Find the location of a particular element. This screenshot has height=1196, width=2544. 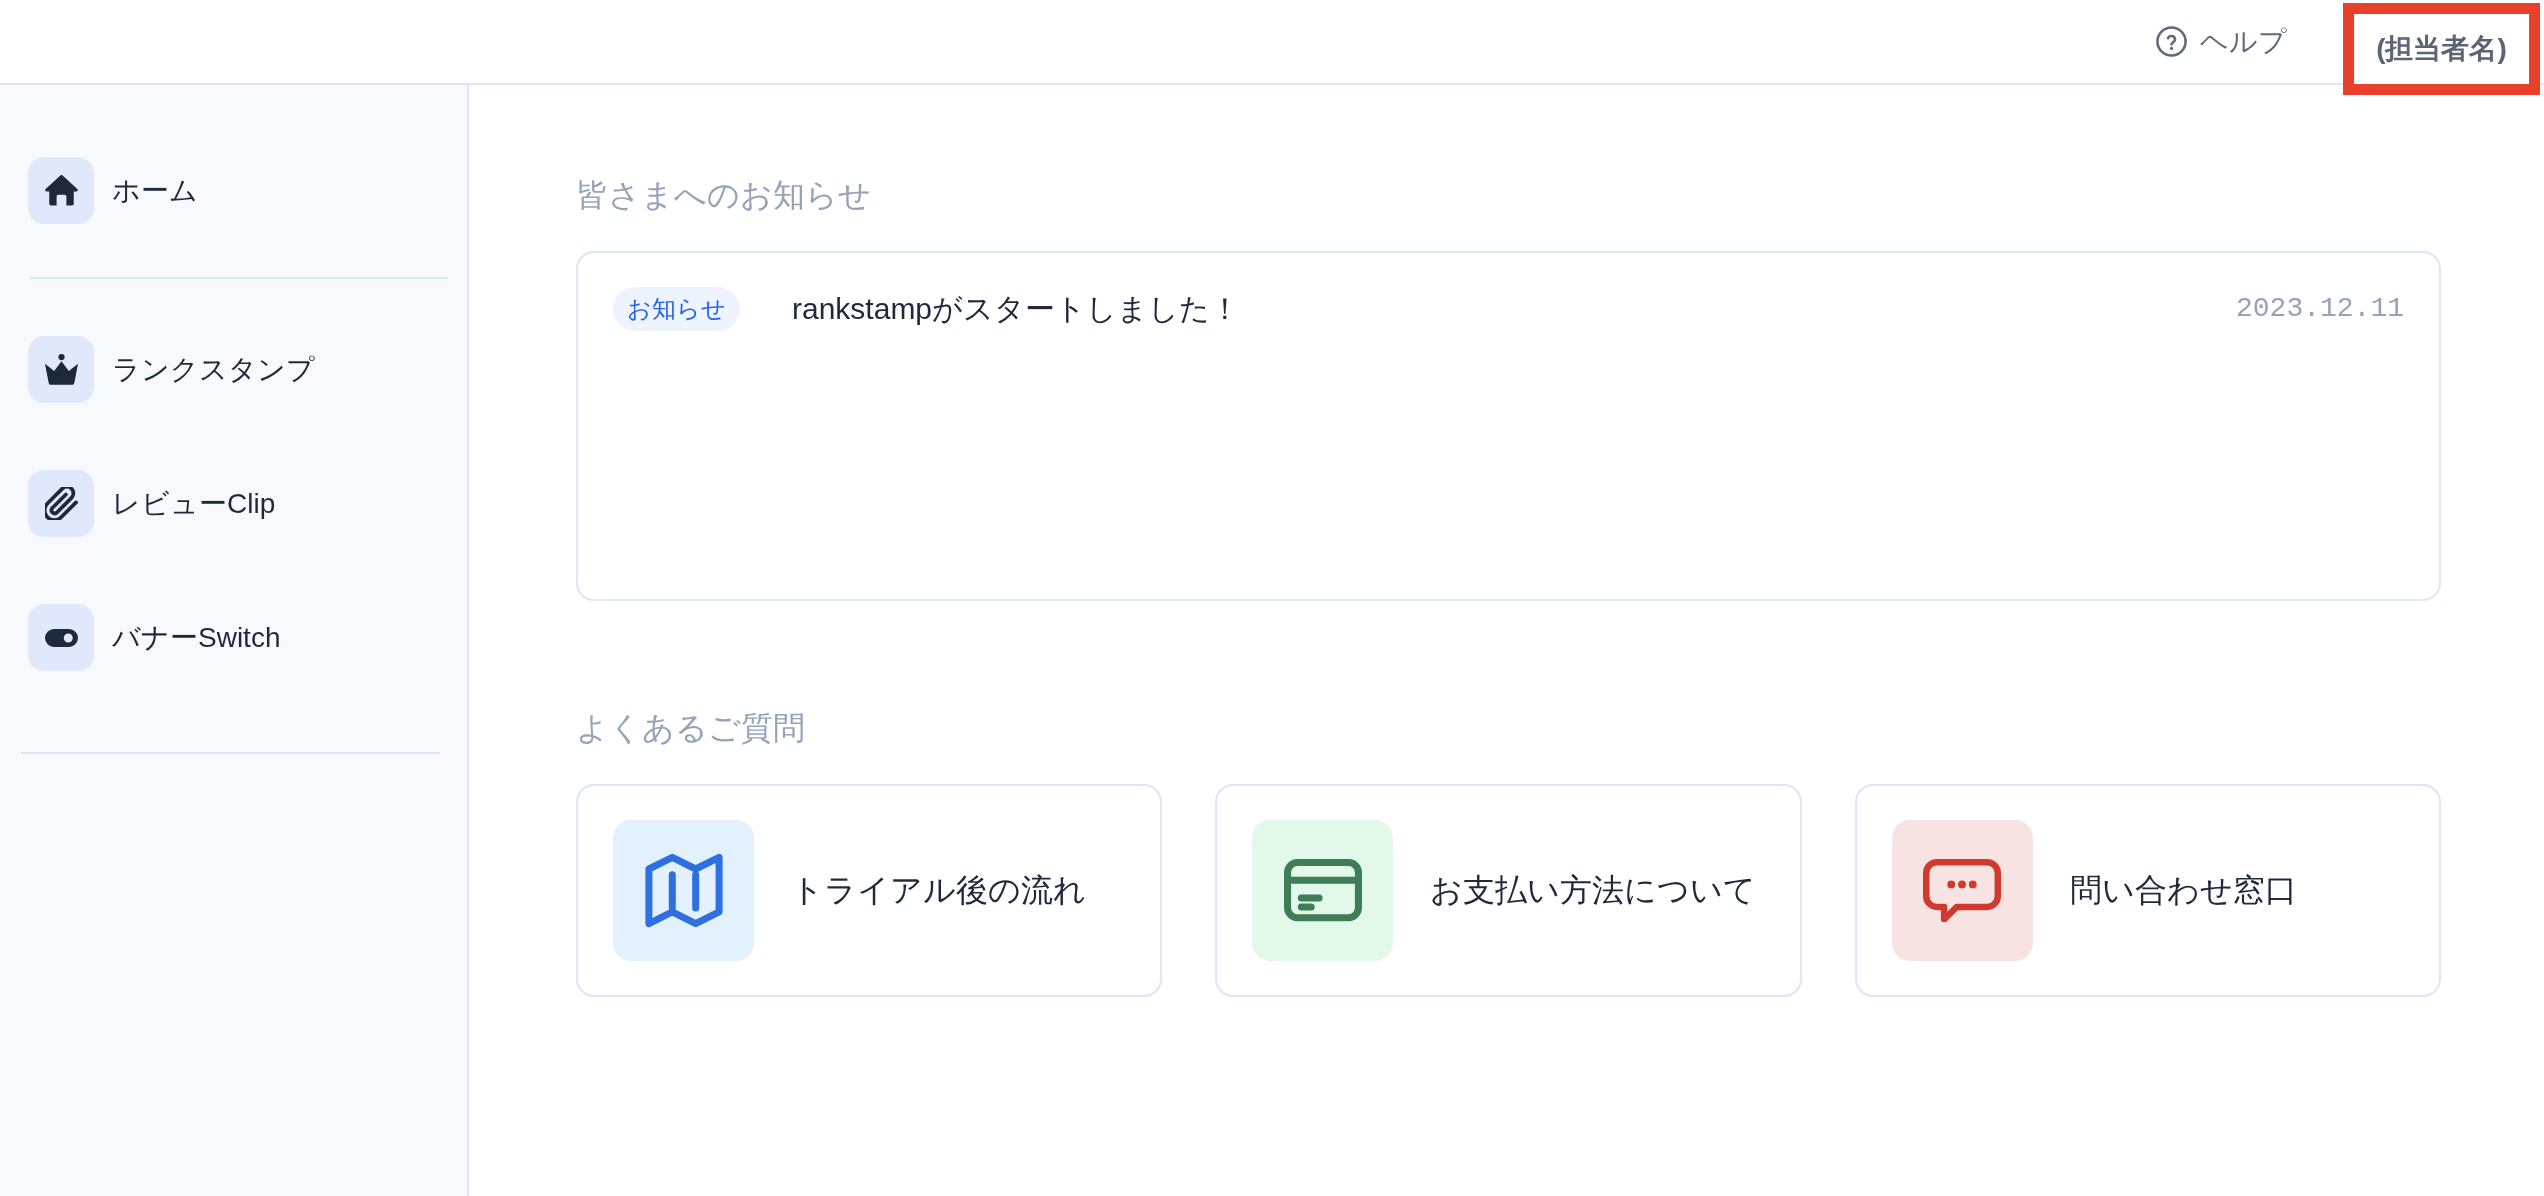

home-icon is located at coordinates (61, 190).